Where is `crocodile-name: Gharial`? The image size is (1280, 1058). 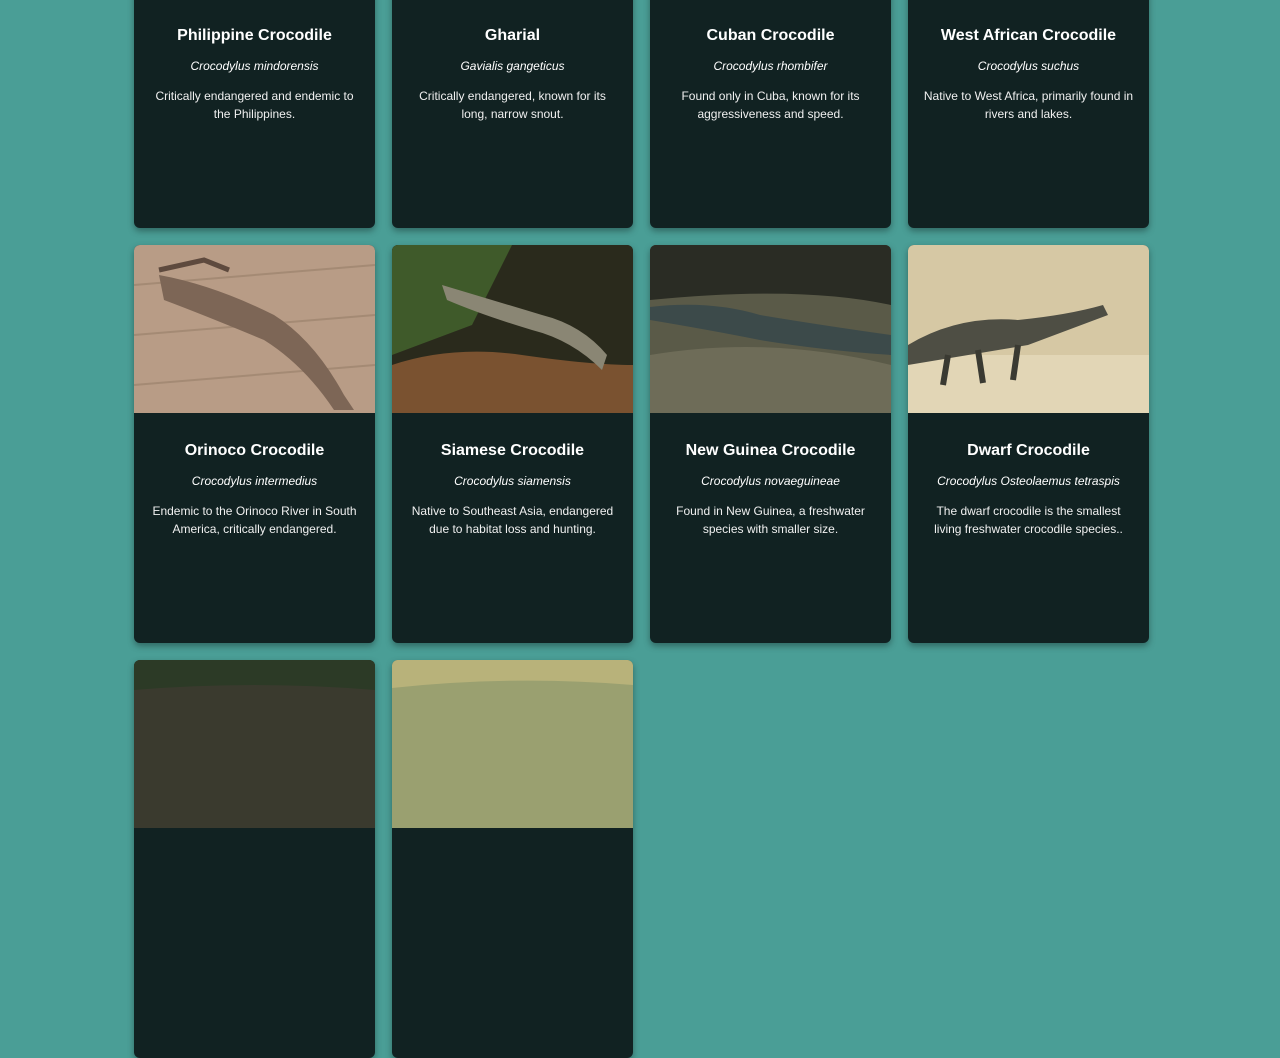 crocodile-name: Gharial is located at coordinates (512, 35).